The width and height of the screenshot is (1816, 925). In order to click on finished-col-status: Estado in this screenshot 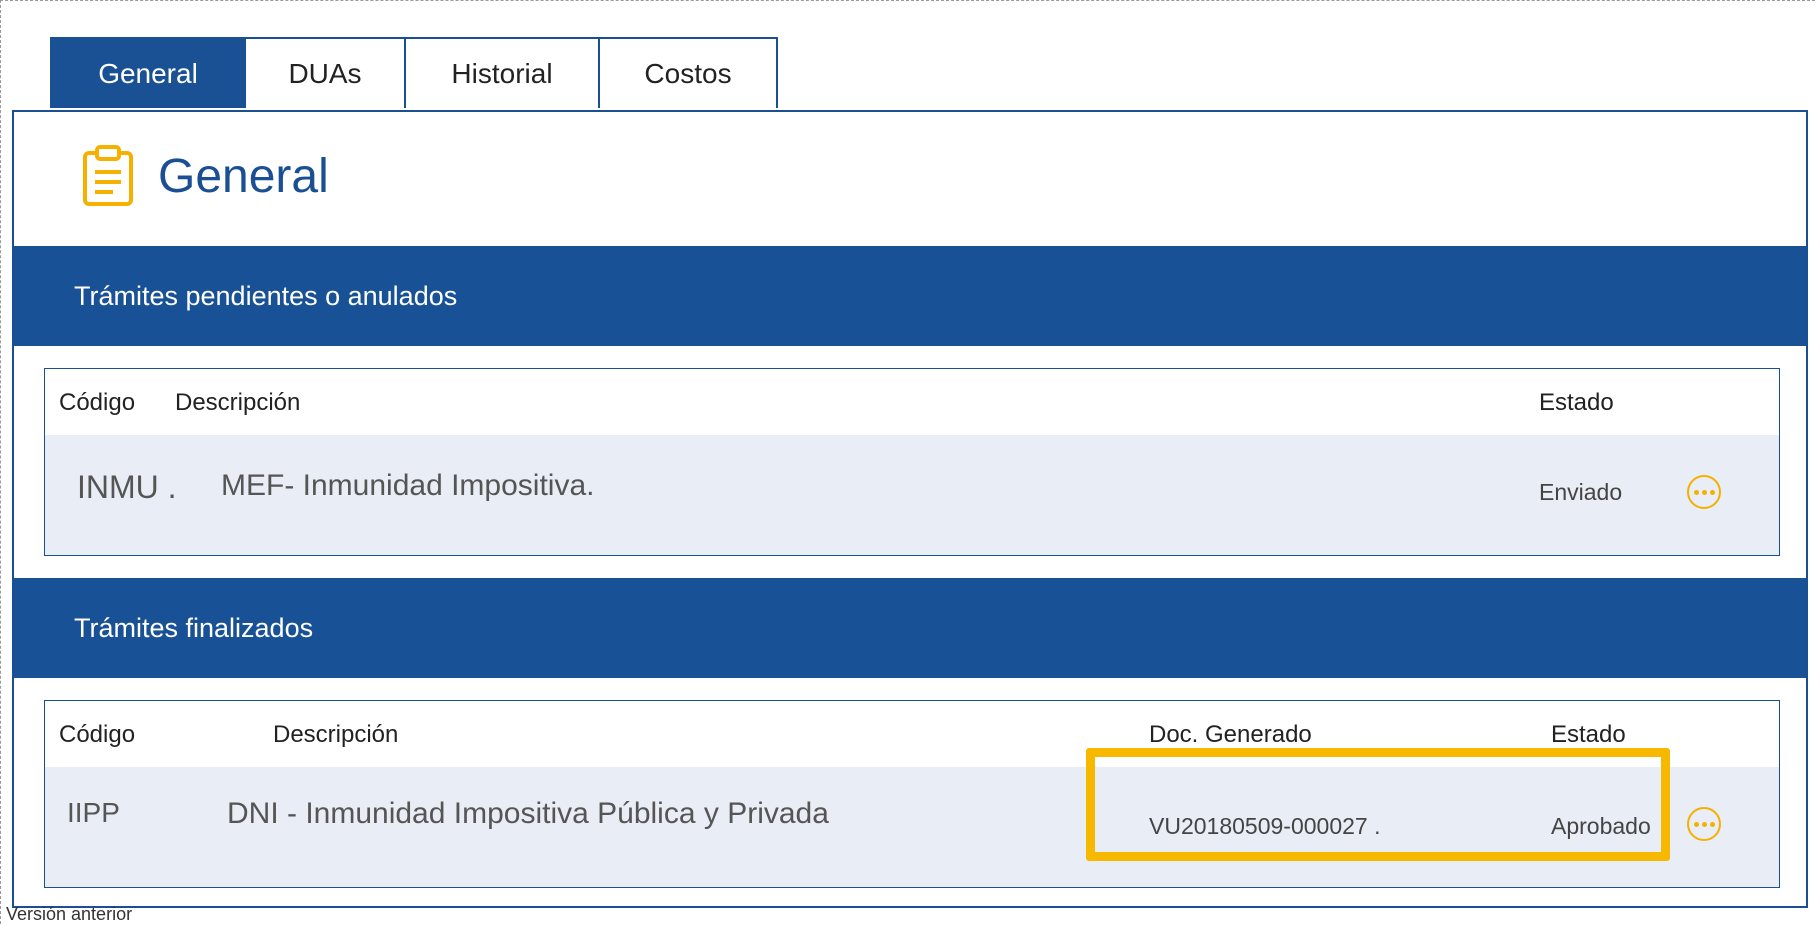, I will do `click(1588, 734)`.